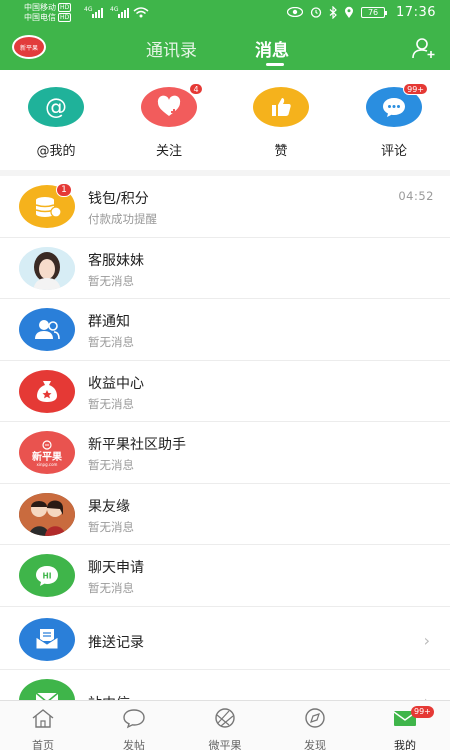  What do you see at coordinates (272, 48) in the screenshot?
I see `tab-messages: 消息` at bounding box center [272, 48].